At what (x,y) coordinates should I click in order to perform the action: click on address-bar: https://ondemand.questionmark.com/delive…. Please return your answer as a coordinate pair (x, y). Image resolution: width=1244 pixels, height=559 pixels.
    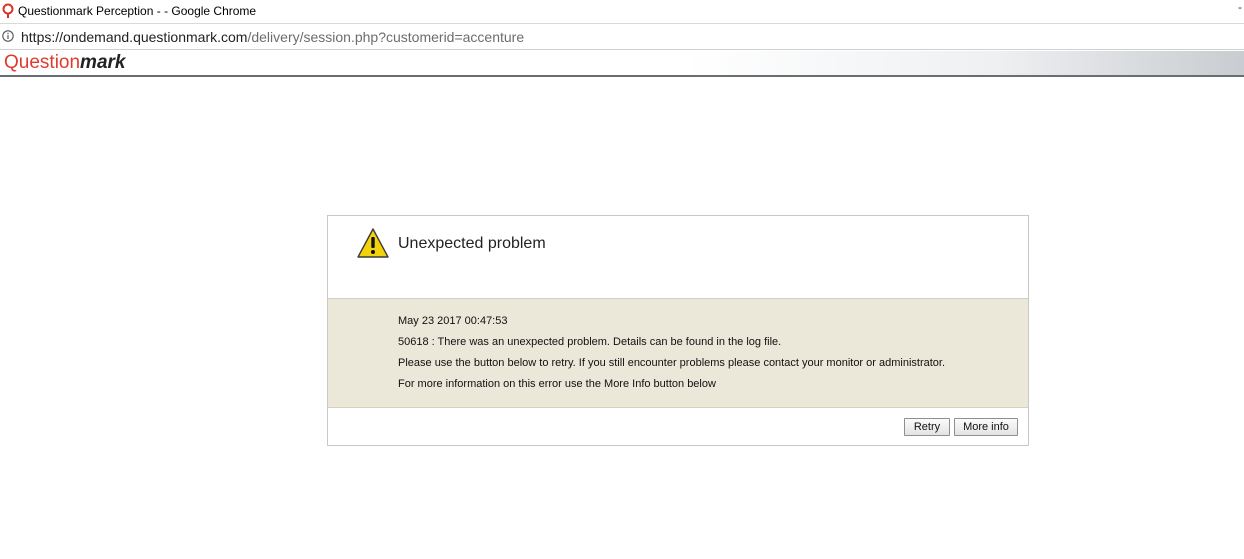
    Looking at the image, I should click on (622, 37).